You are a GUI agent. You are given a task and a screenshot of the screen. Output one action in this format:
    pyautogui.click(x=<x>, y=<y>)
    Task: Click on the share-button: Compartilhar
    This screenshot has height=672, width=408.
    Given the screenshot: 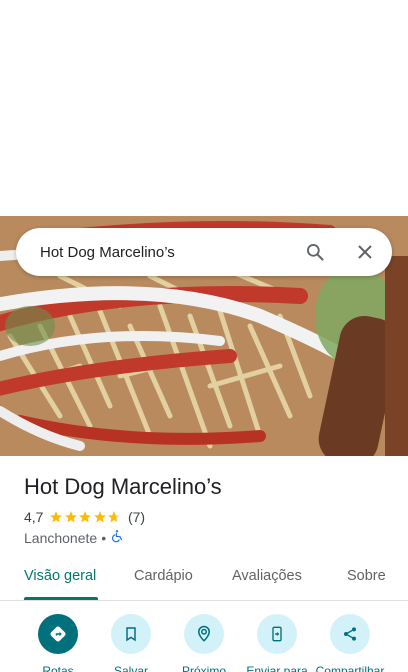 What is the action you would take?
    pyautogui.click(x=350, y=643)
    